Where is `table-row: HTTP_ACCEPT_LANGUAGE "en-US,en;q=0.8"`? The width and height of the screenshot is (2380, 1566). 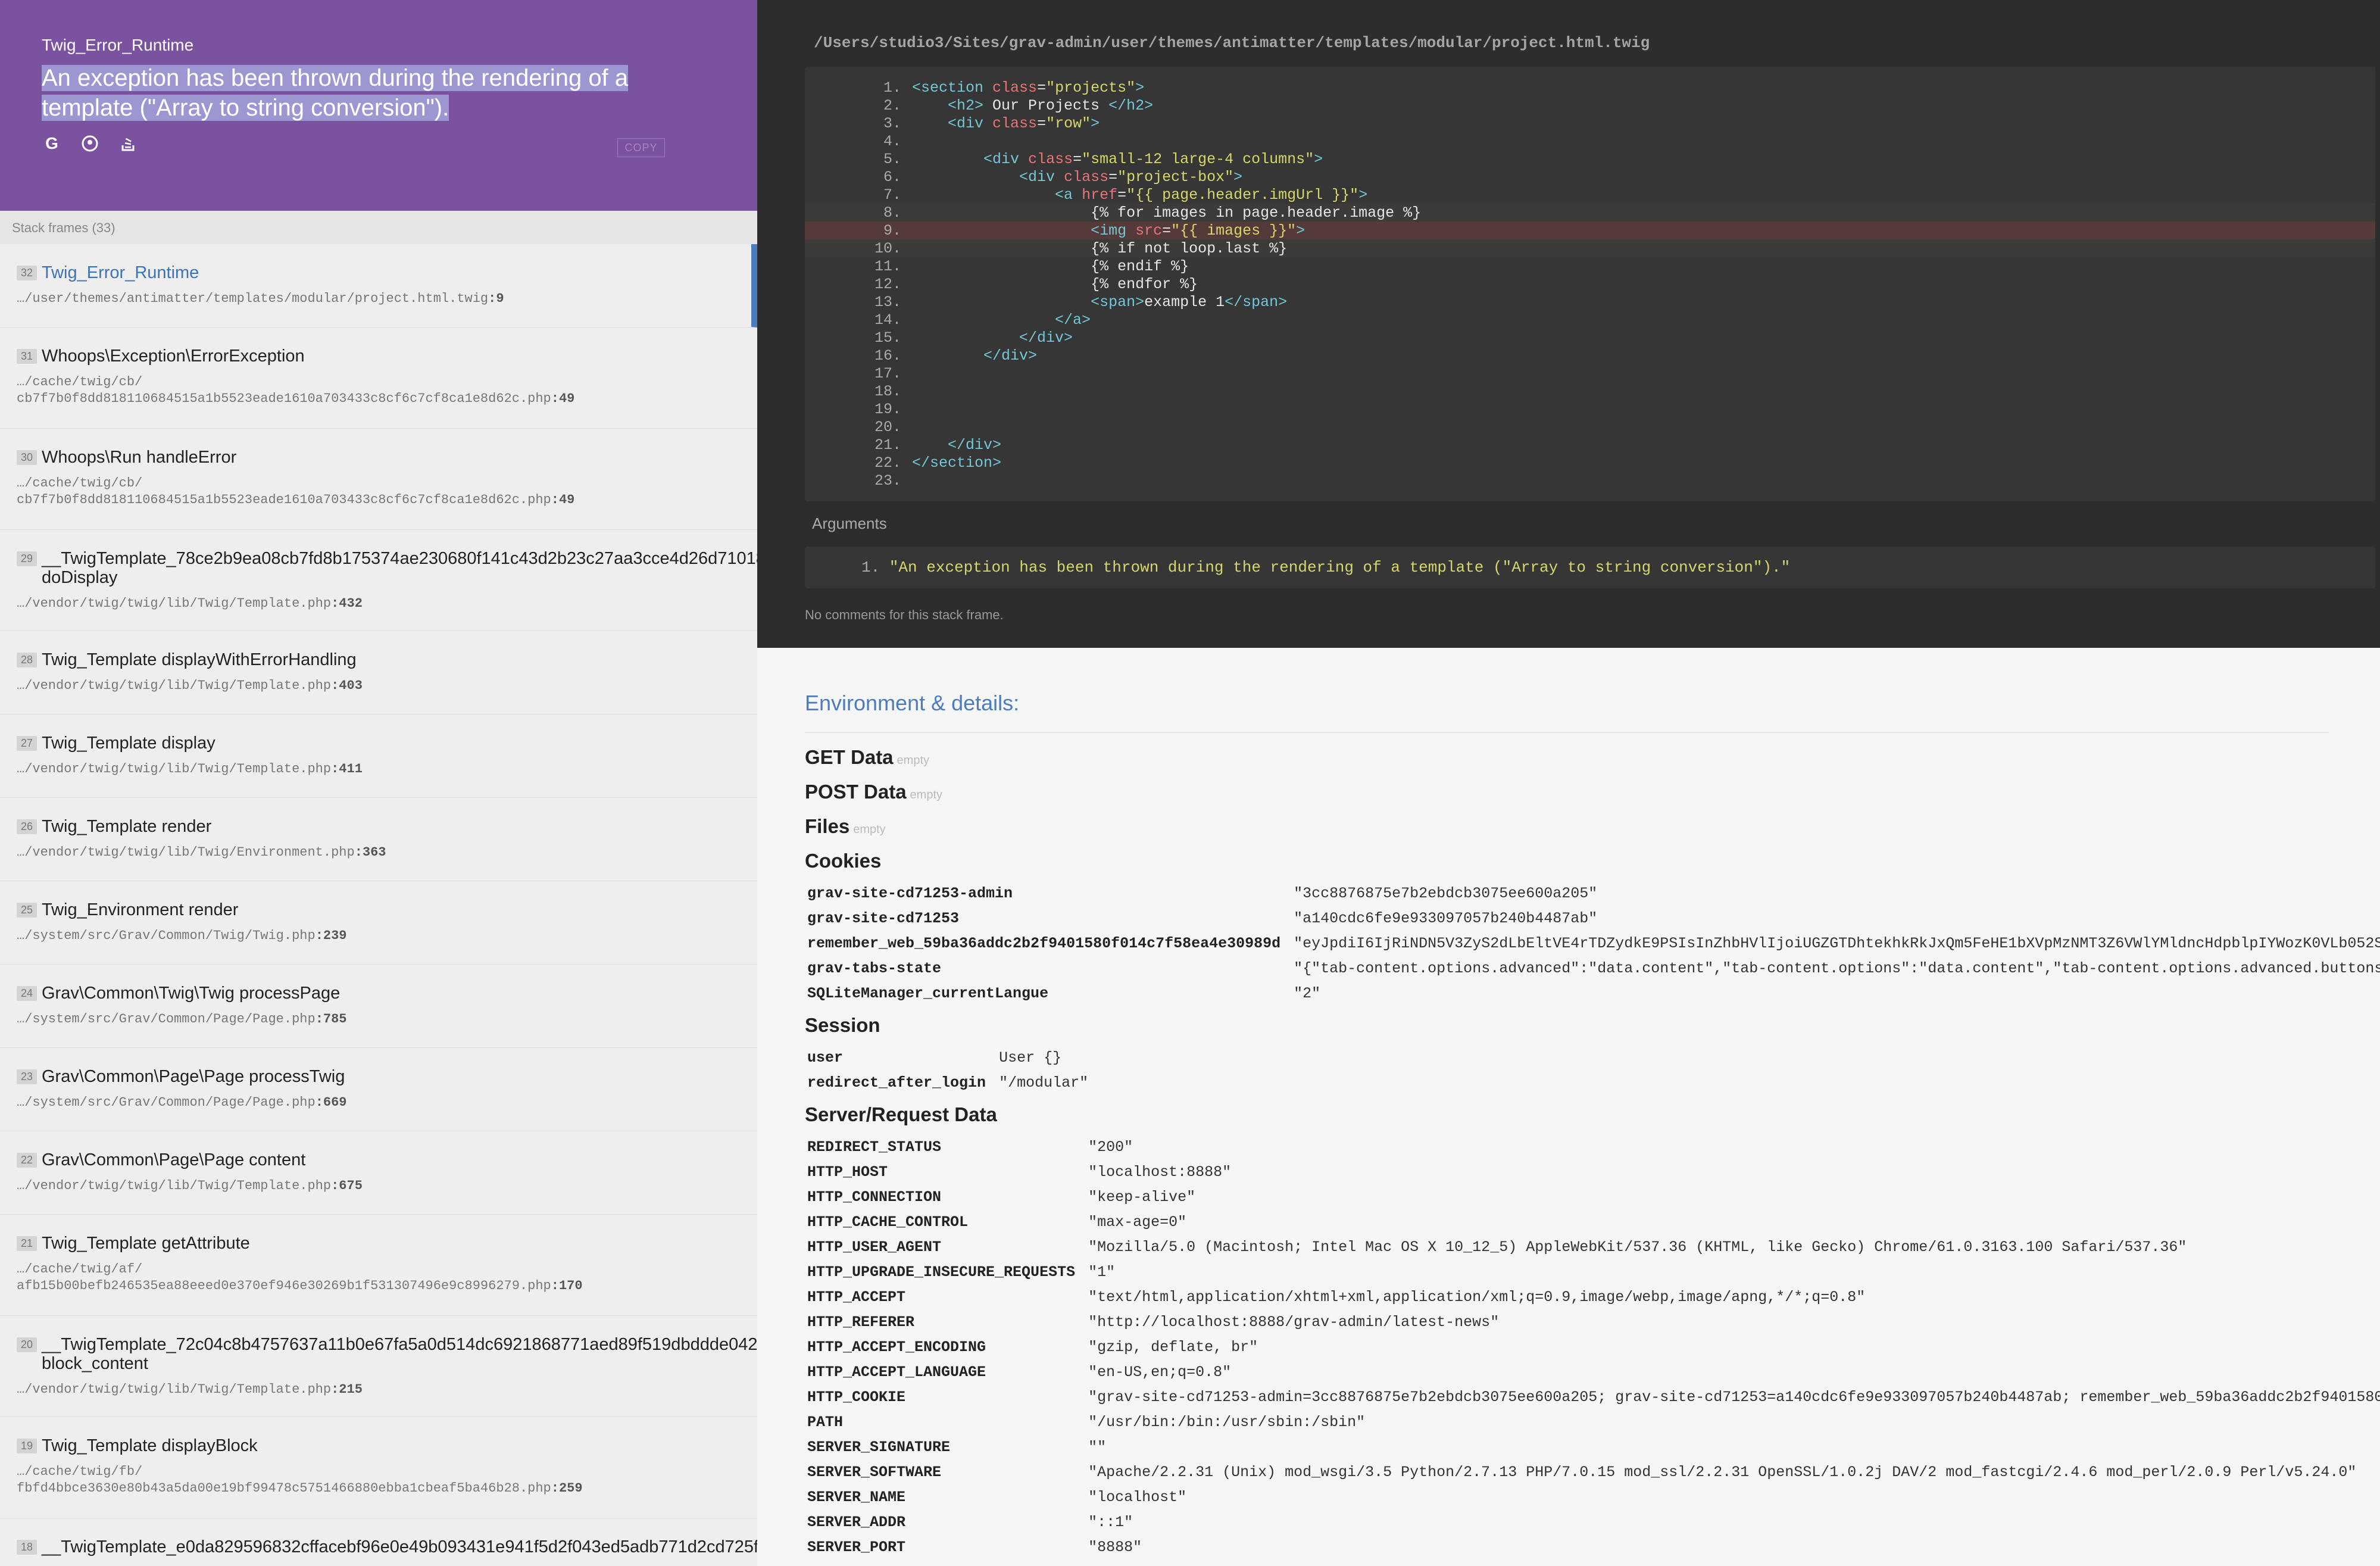
table-row: HTTP_ACCEPT_LANGUAGE "en-US,en;q=0.8" is located at coordinates (1593, 1372).